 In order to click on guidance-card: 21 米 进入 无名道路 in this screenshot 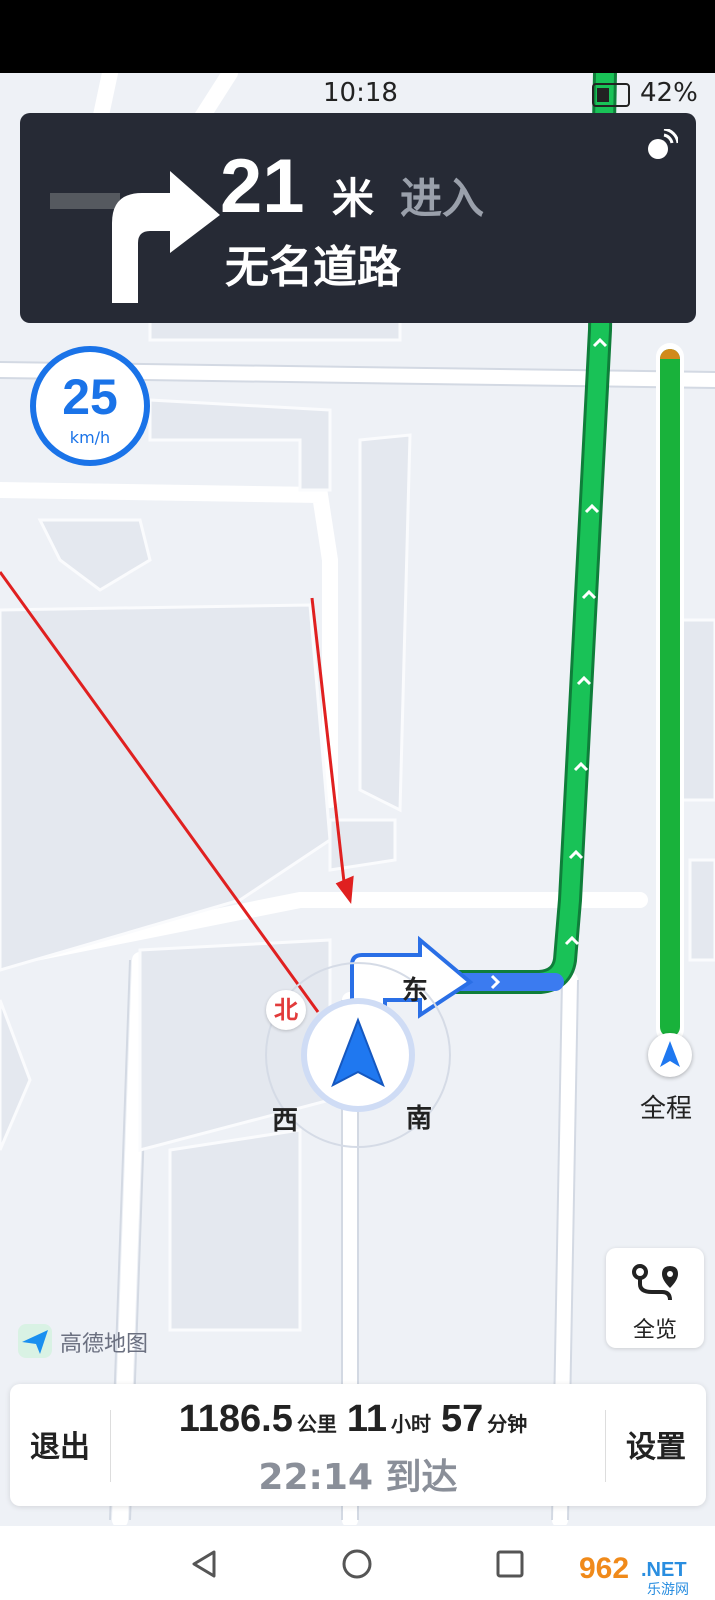, I will do `click(358, 218)`.